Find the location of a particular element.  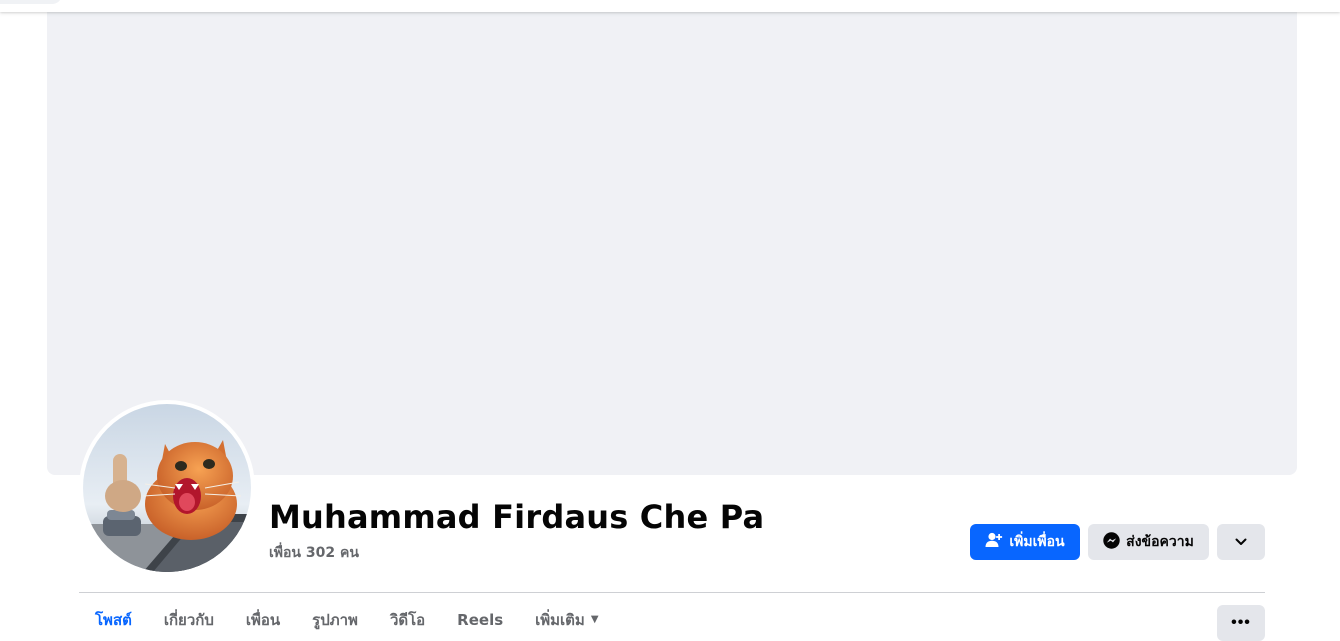

tab-videos: วิดีโอ is located at coordinates (407, 619).